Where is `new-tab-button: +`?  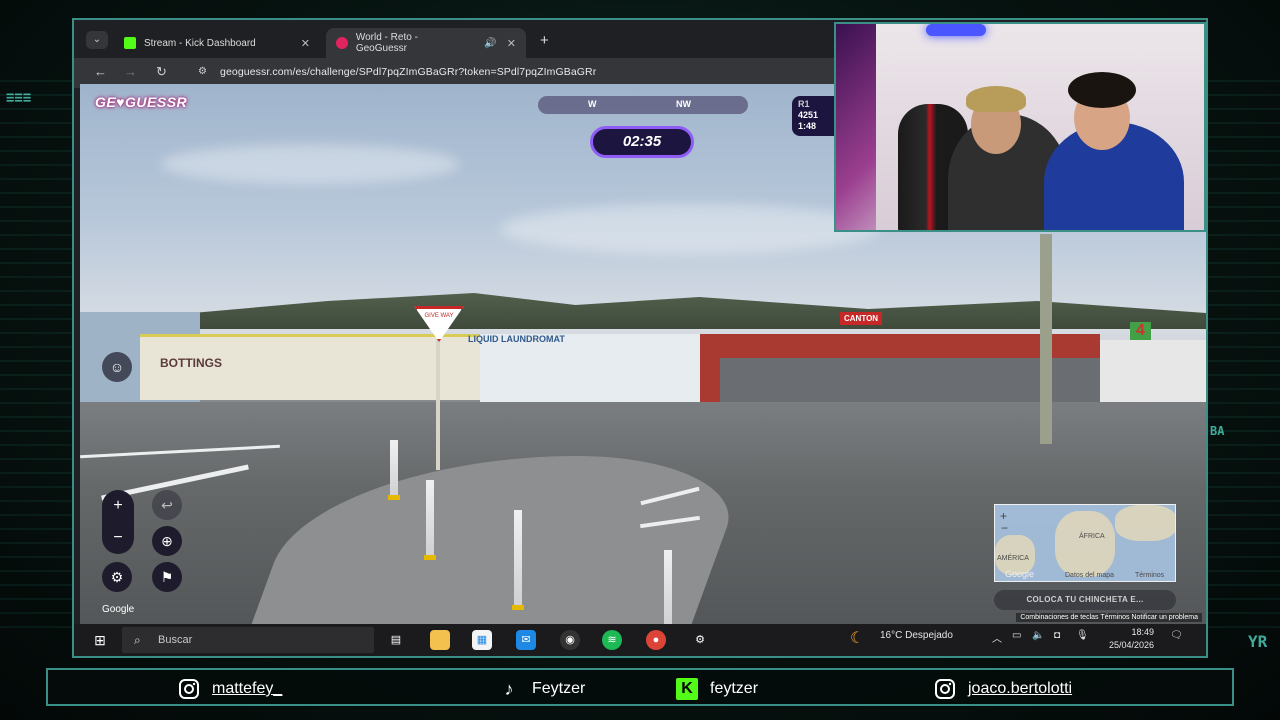 new-tab-button: + is located at coordinates (544, 40).